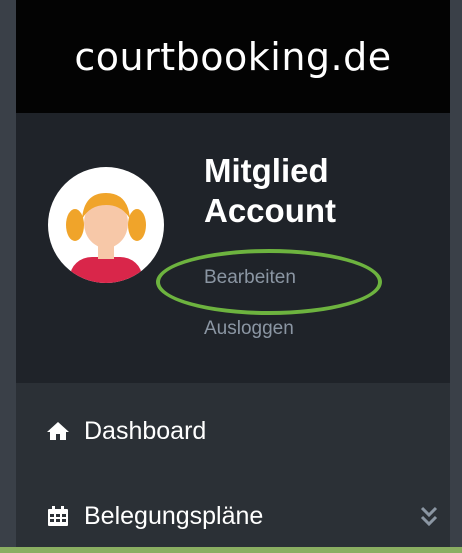 The image size is (462, 553). What do you see at coordinates (270, 190) in the screenshot?
I see `account-name: Mitglied Account` at bounding box center [270, 190].